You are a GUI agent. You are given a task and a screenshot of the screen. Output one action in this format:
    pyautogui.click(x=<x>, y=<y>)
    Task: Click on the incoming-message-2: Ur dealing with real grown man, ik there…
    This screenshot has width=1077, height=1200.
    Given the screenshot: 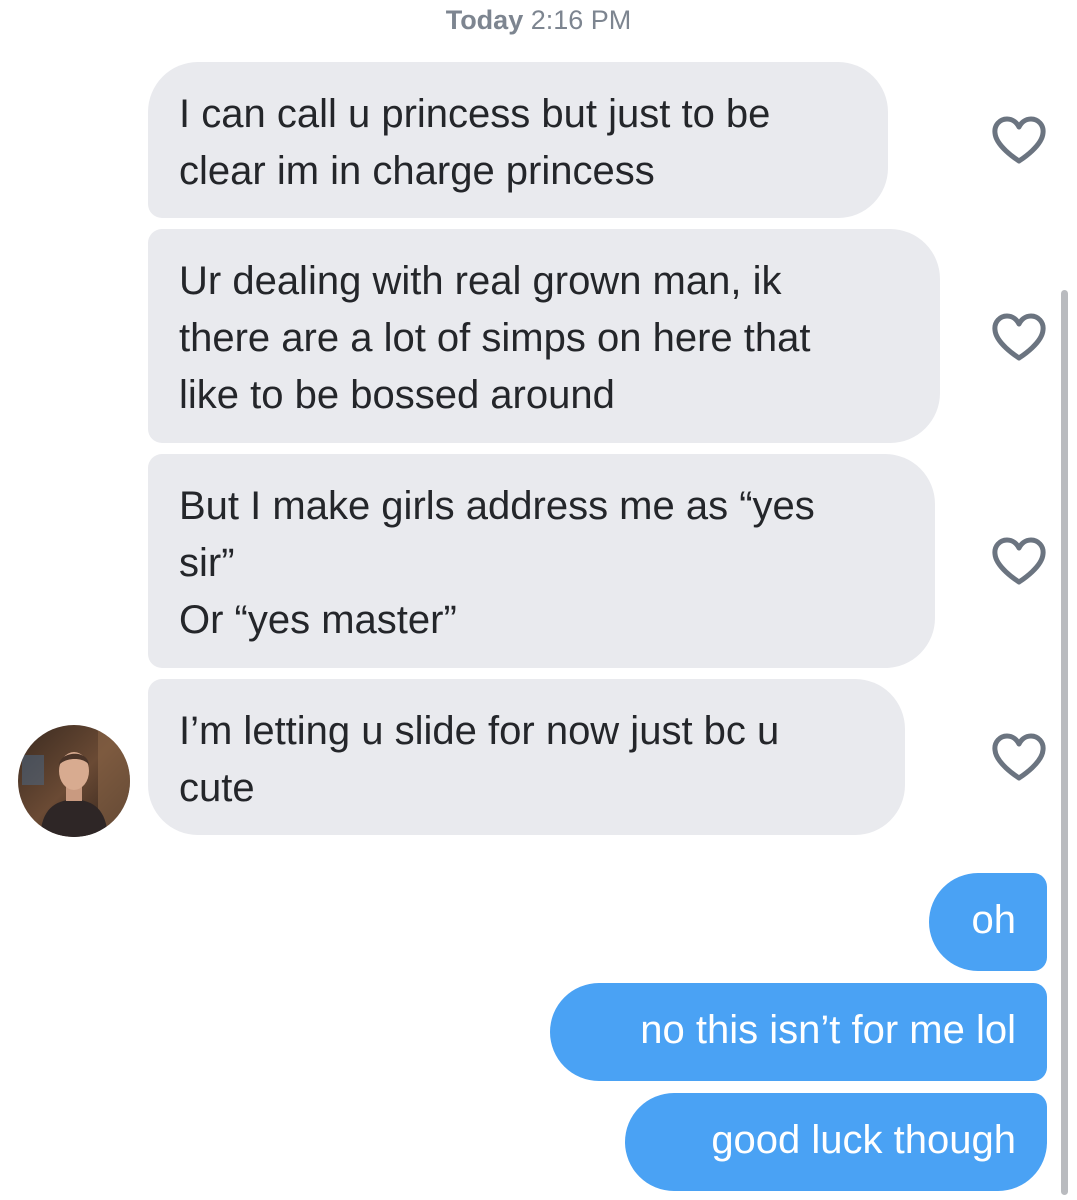 What is the action you would take?
    pyautogui.click(x=544, y=336)
    